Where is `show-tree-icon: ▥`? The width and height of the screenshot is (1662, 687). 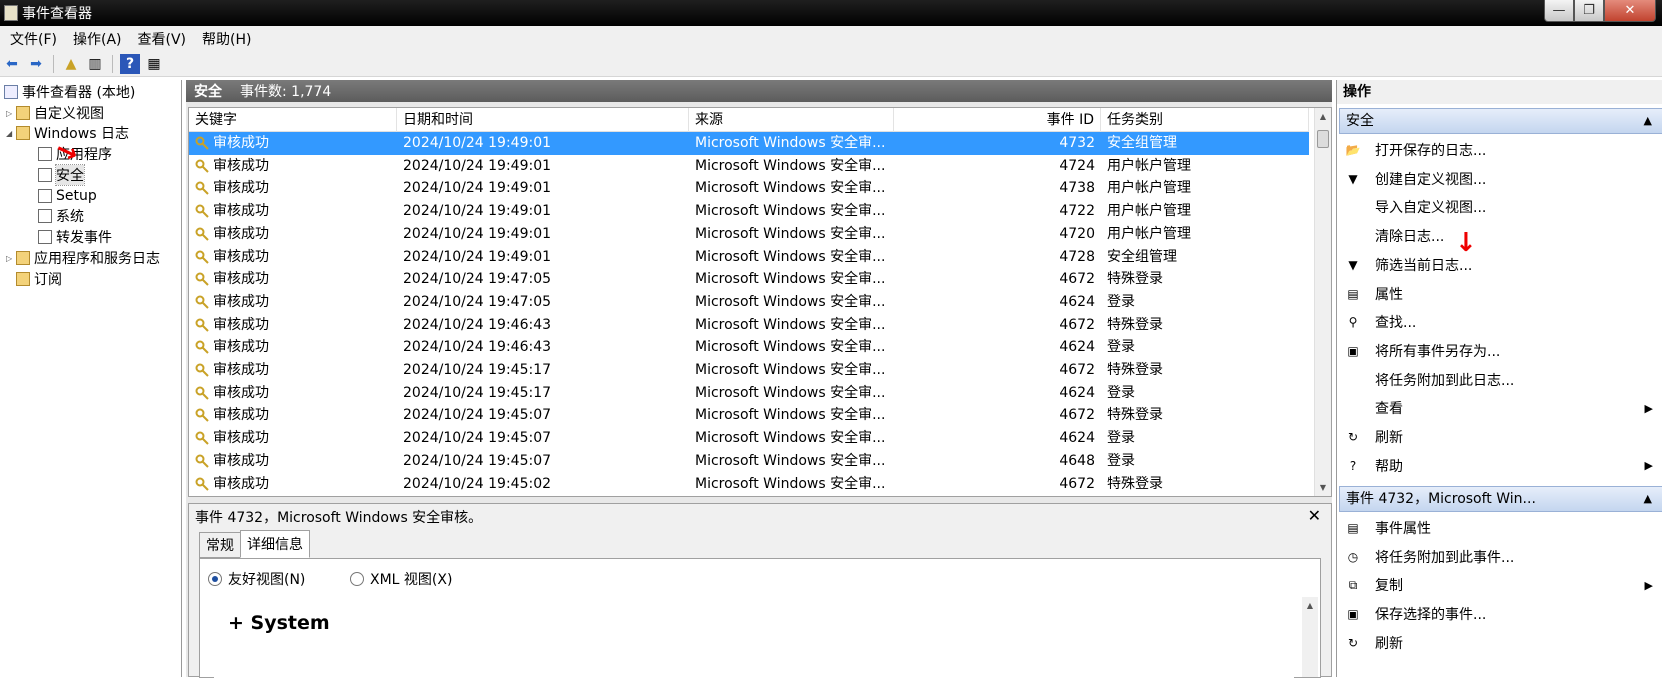 show-tree-icon: ▥ is located at coordinates (95, 64).